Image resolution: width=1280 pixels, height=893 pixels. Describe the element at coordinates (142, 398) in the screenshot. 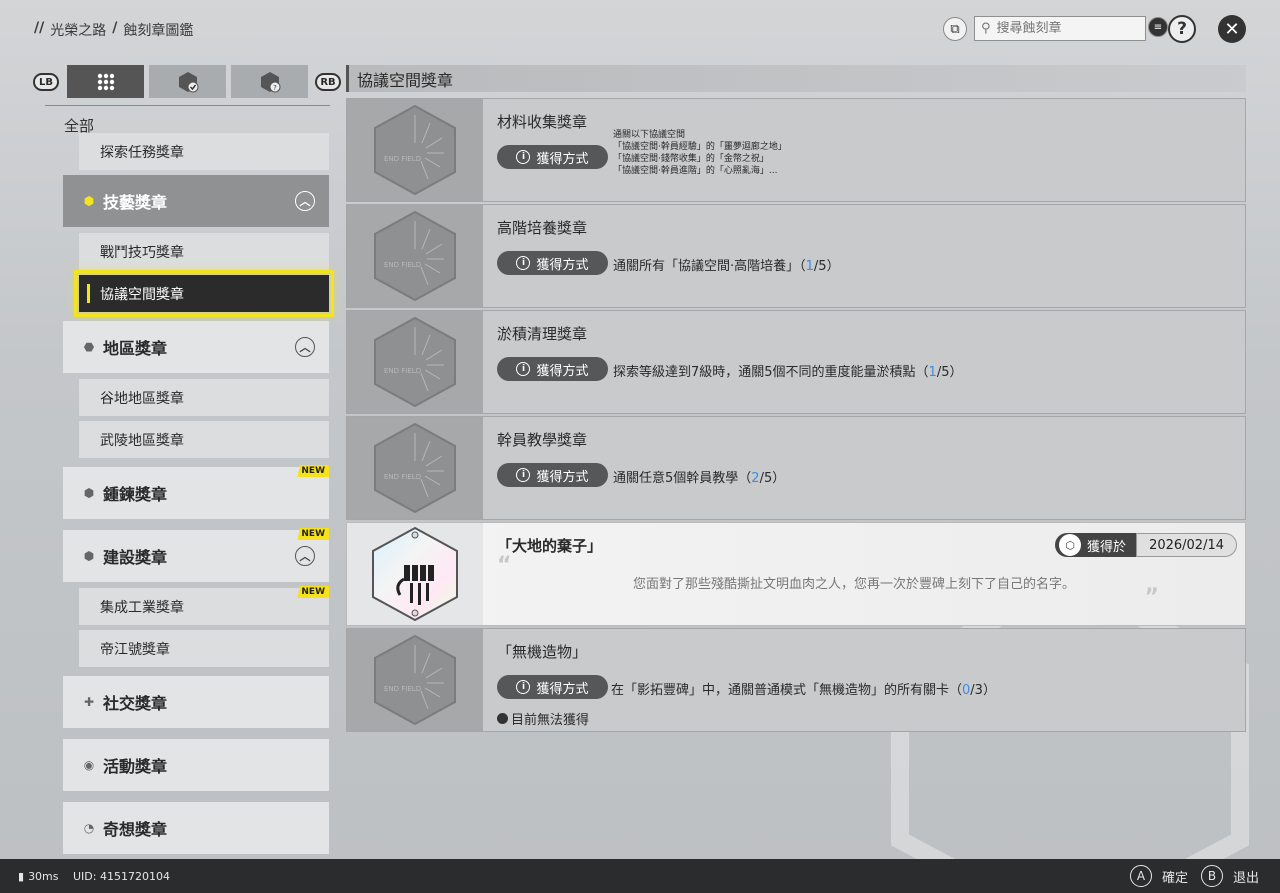

I see `sidebar-item-label: 谷地地區獎章` at that location.